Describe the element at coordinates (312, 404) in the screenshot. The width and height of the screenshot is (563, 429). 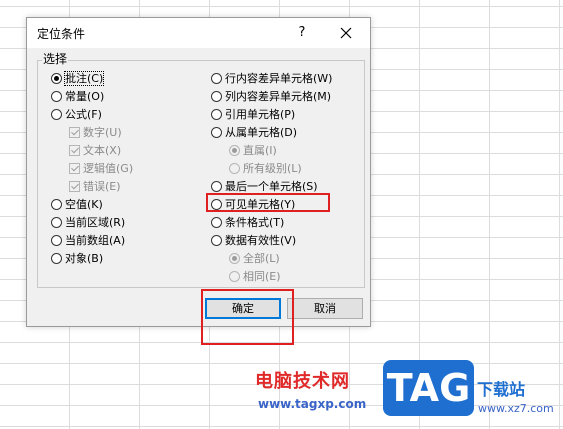
I see `watermark-site-url: www.tagxp.com` at that location.